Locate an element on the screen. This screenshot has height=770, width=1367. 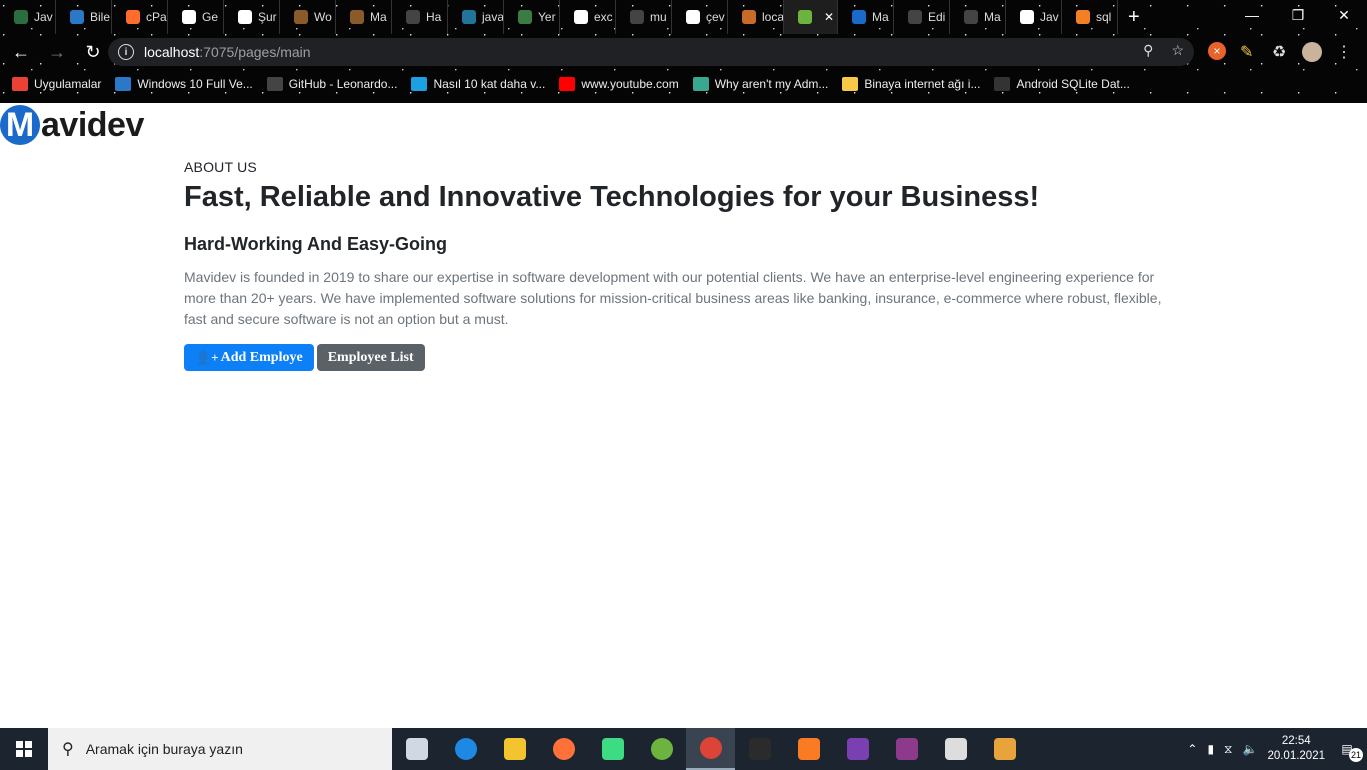
browser-tab: ✕ is located at coordinates (811, 17).